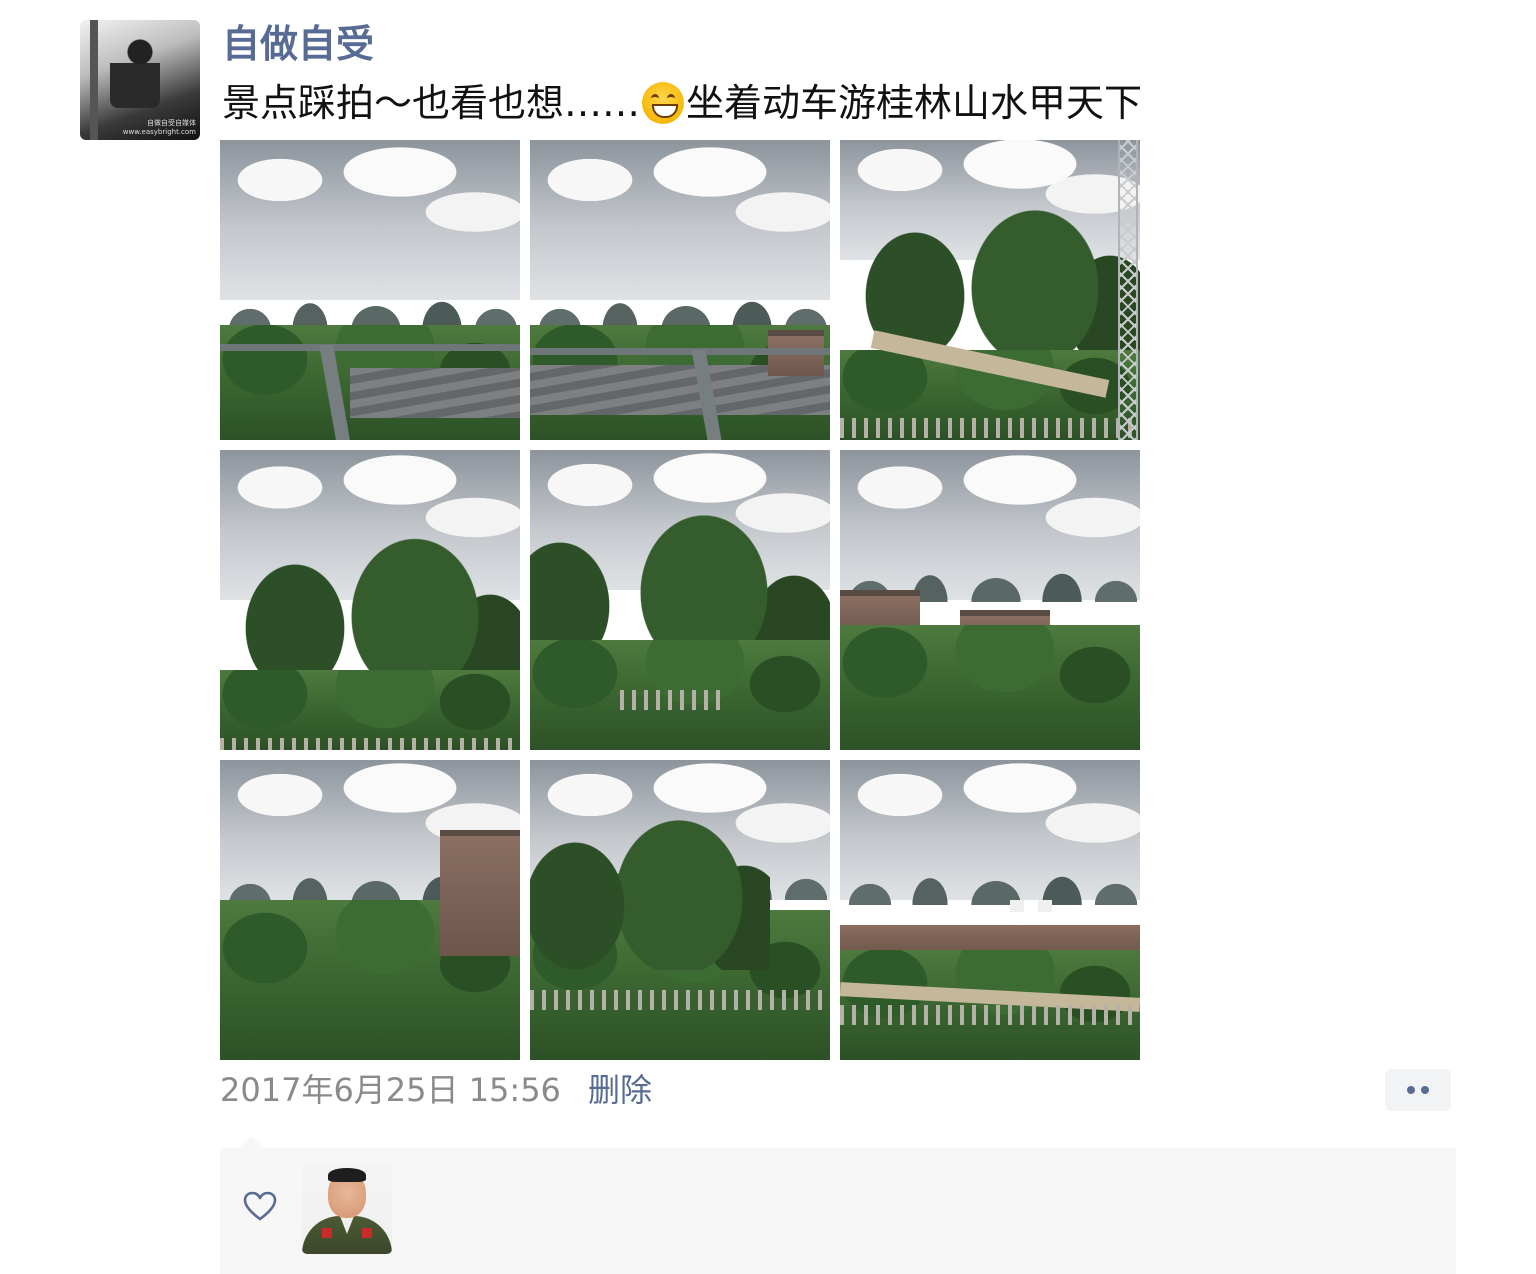  Describe the element at coordinates (914, 103) in the screenshot. I see `post-text-after-emoji: 坐着动车游桂林山水甲天下` at that location.